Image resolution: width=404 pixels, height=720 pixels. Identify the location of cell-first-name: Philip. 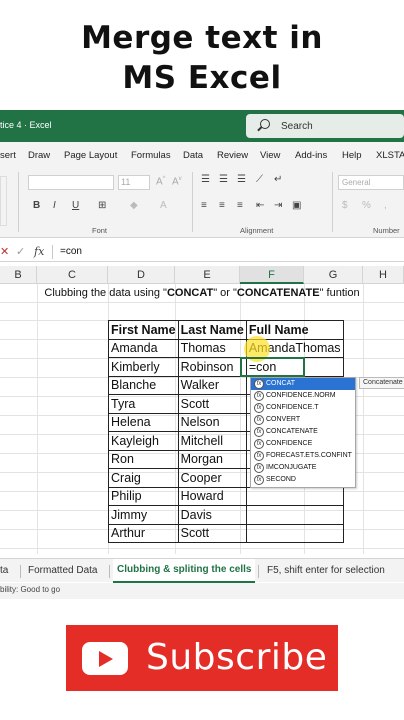
(143, 496).